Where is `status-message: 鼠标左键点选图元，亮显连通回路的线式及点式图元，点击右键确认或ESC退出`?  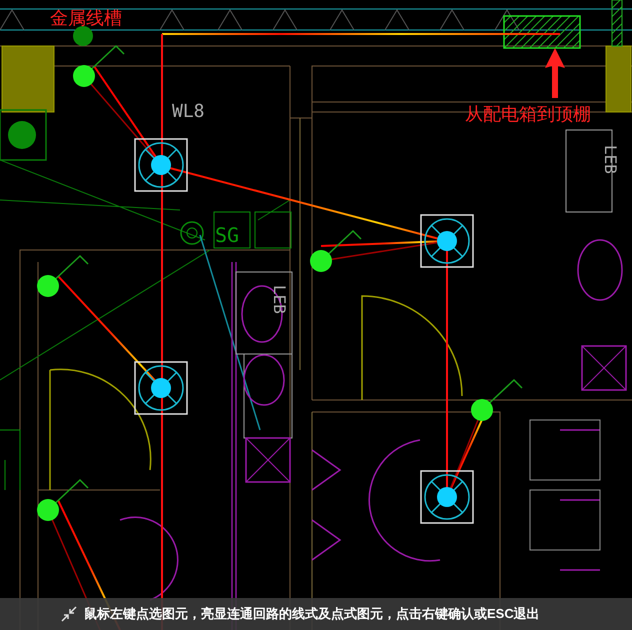 status-message: 鼠标左键点选图元，亮显连通回路的线式及点式图元，点击右键确认或ESC退出 is located at coordinates (312, 614).